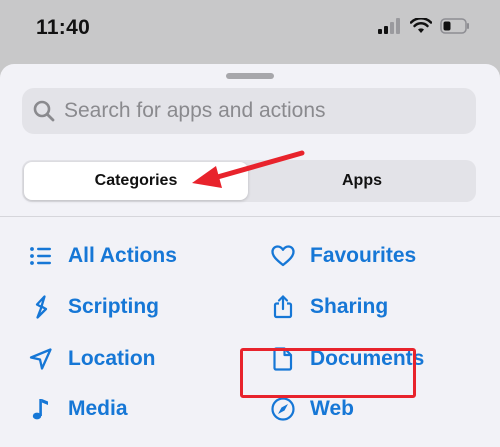 This screenshot has width=500, height=447. What do you see at coordinates (248, 169) in the screenshot?
I see `annotation-arrow` at bounding box center [248, 169].